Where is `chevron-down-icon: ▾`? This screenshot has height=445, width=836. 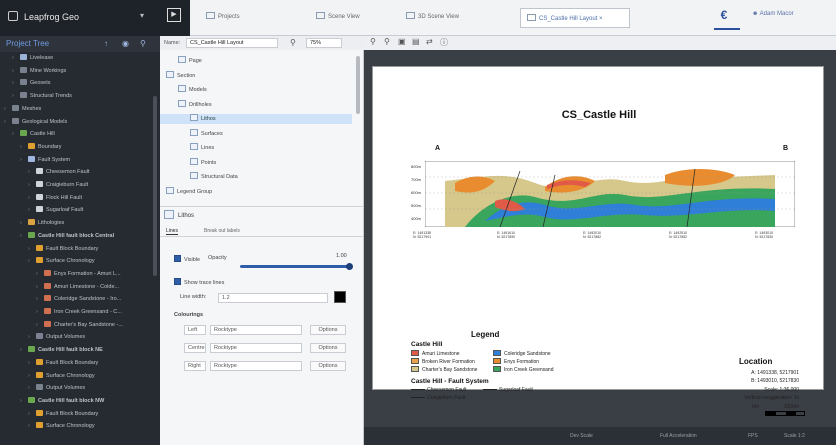 chevron-down-icon: ▾ is located at coordinates (142, 15).